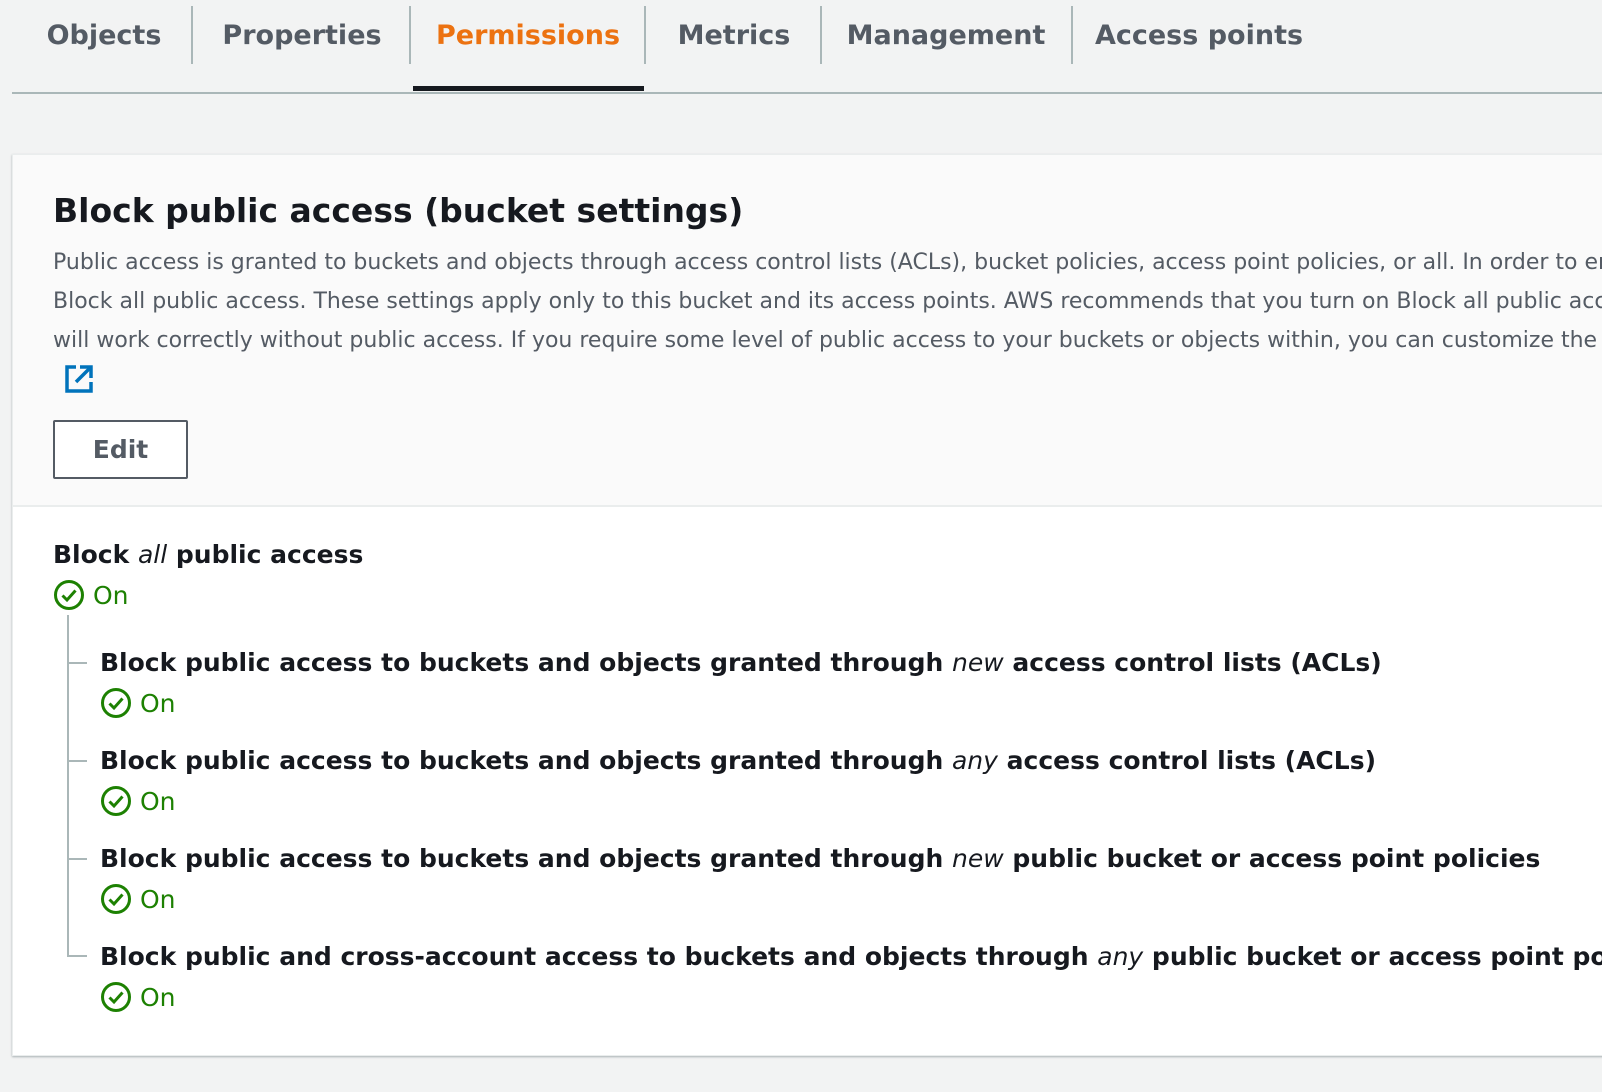 The height and width of the screenshot is (1092, 1602). What do you see at coordinates (302, 35) in the screenshot?
I see `tab-properties: Properties` at bounding box center [302, 35].